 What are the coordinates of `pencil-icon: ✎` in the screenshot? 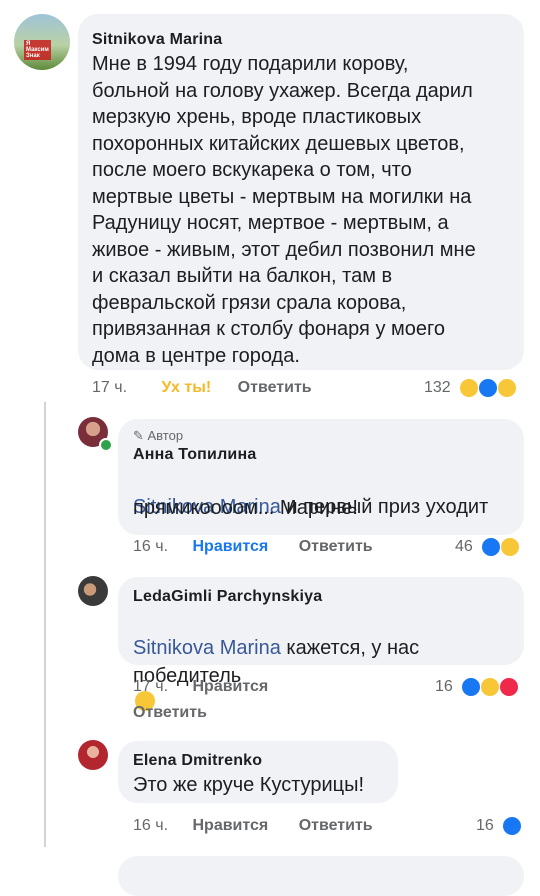 It's located at (140, 435).